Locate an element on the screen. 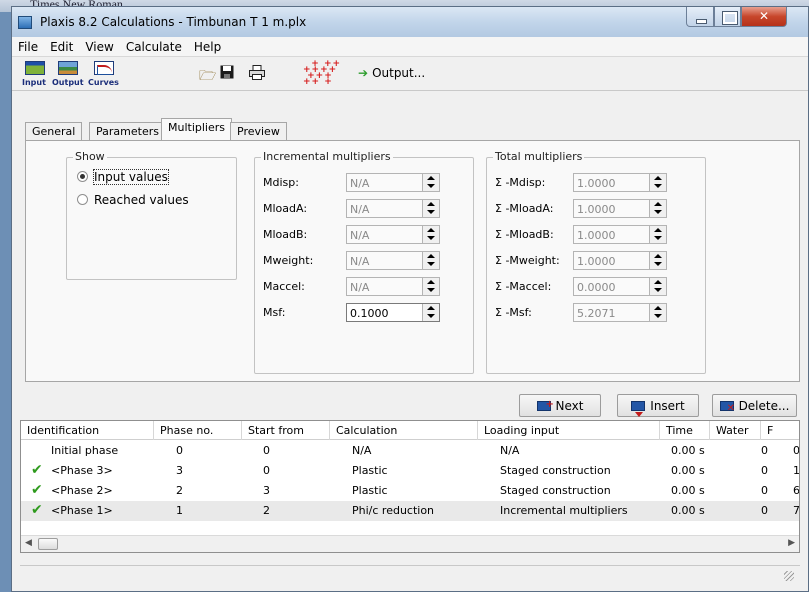 The width and height of the screenshot is (809, 592). input-program-button: Input is located at coordinates (35, 74).